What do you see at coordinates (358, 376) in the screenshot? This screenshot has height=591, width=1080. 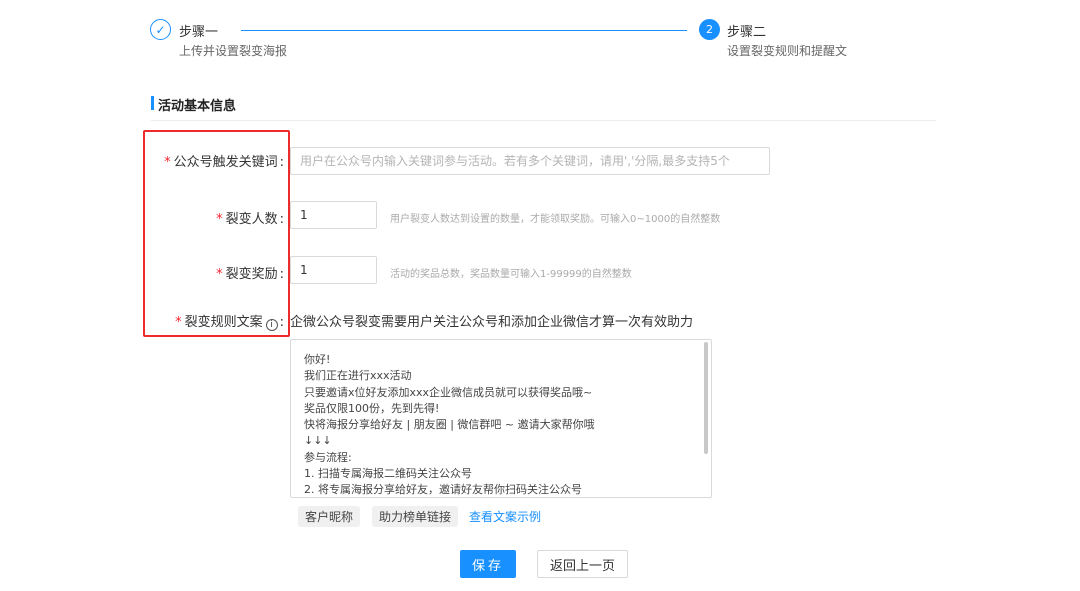 I see `rule-text-line: 我们正在进行xxx活动` at bounding box center [358, 376].